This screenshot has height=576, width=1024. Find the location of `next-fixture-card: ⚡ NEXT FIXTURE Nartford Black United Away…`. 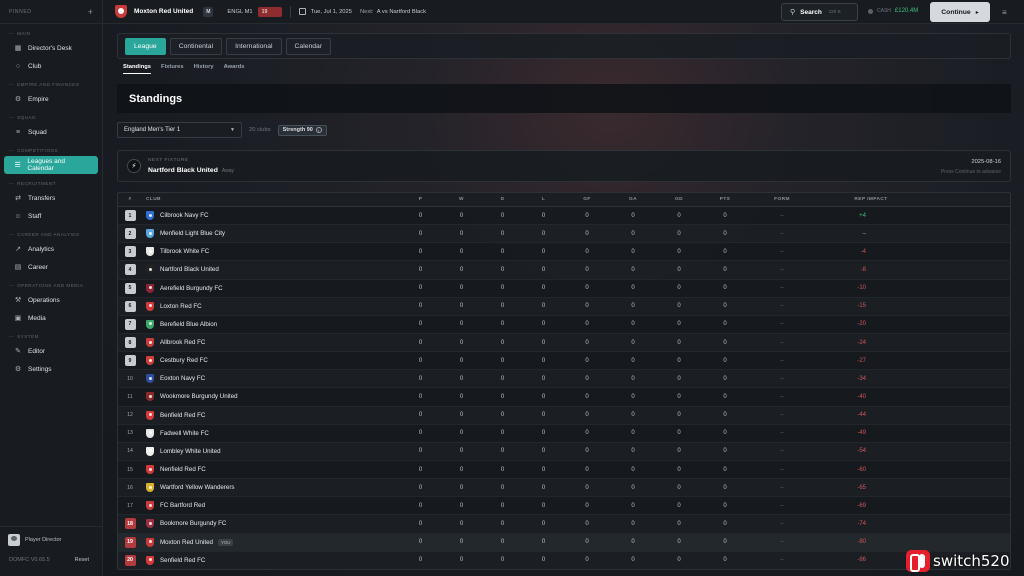

next-fixture-card: ⚡ NEXT FIXTURE Nartford Black United Away… is located at coordinates (564, 166).